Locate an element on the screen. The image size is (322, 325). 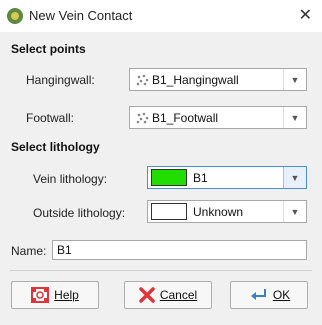
select-points-heading-text: Select points is located at coordinates (48, 49).